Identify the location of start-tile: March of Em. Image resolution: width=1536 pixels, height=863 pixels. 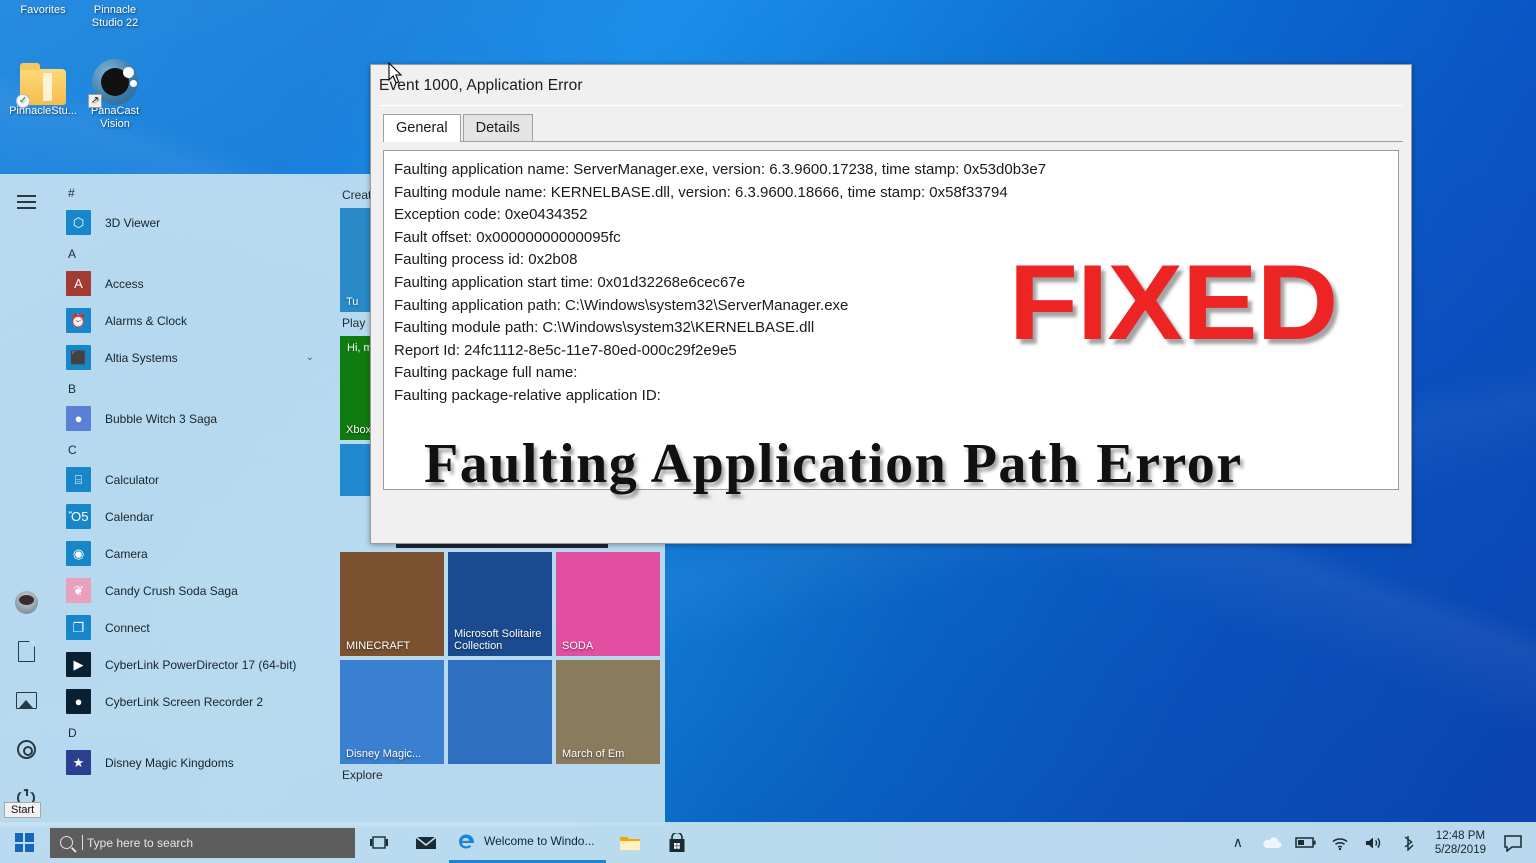
(608, 712).